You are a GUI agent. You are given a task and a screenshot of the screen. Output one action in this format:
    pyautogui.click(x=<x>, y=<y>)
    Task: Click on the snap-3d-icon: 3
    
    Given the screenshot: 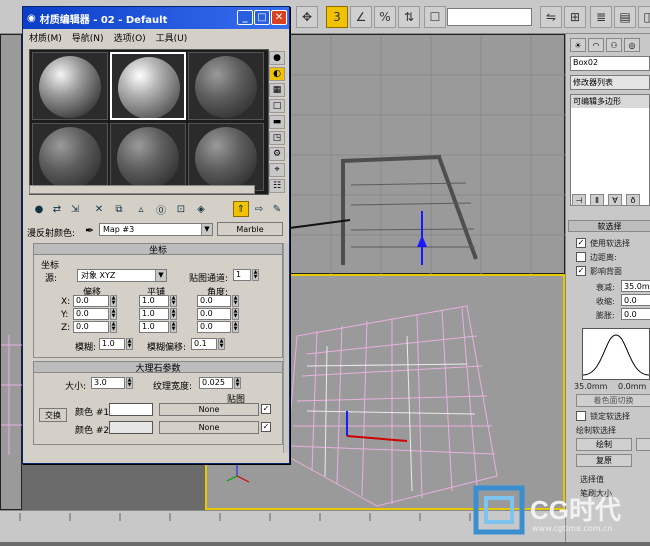 What is the action you would take?
    pyautogui.click(x=337, y=17)
    